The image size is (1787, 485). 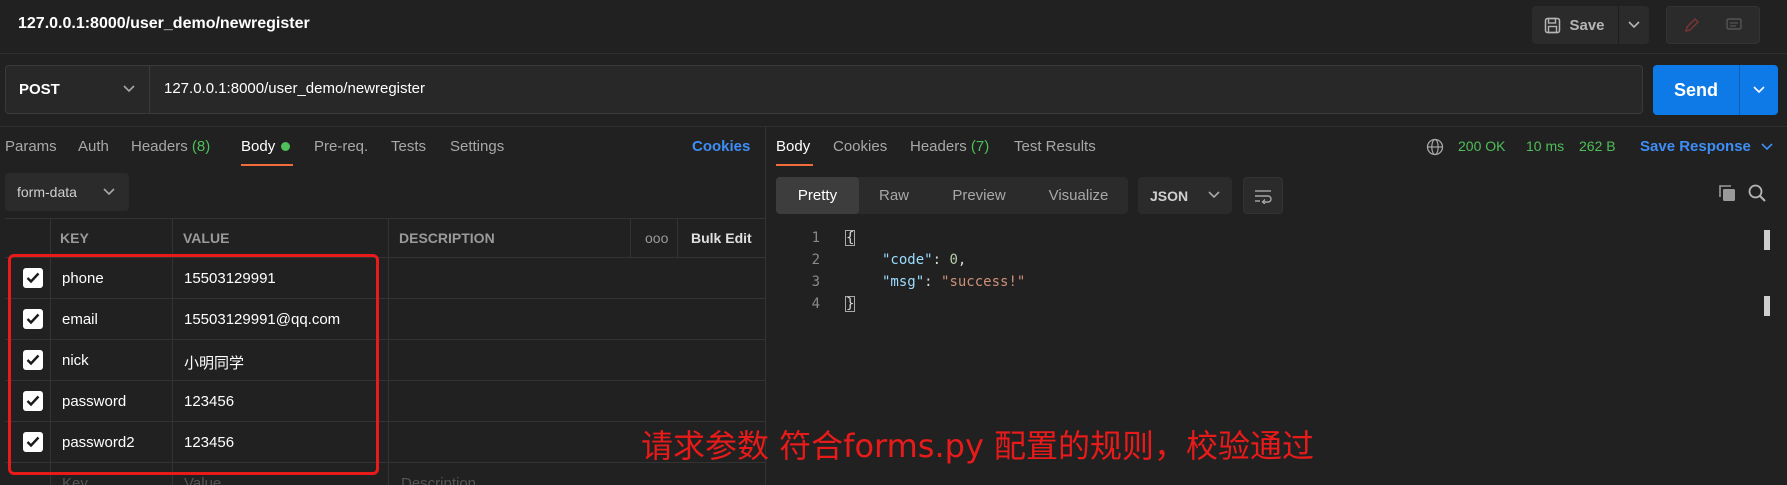 I want to click on status-code: 200 OK, so click(x=1482, y=146).